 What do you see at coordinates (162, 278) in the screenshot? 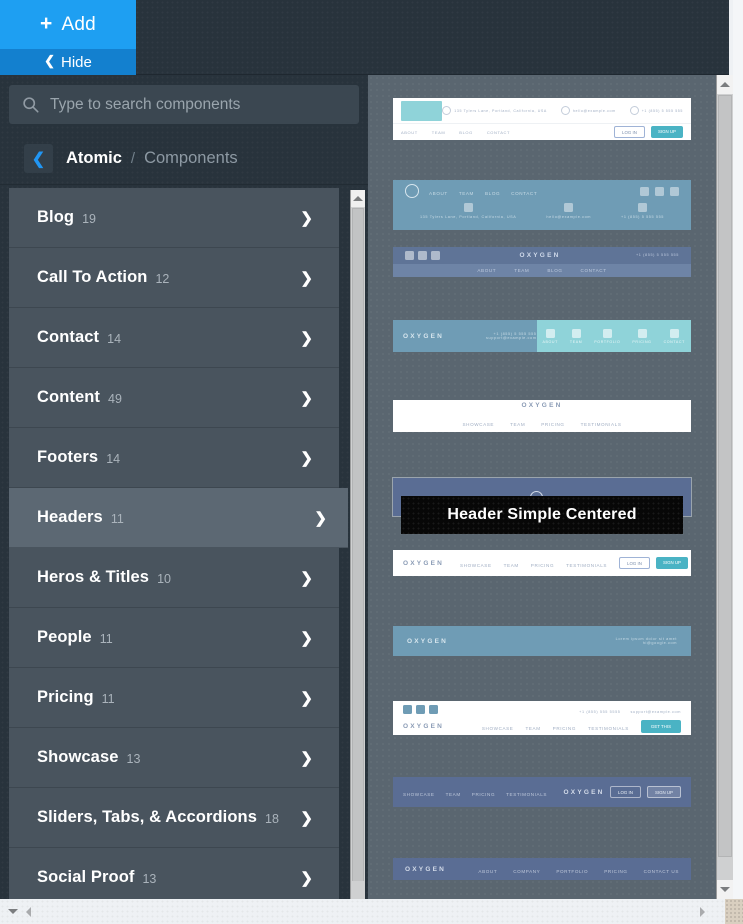
I see `sidebar-item-count: 12` at bounding box center [162, 278].